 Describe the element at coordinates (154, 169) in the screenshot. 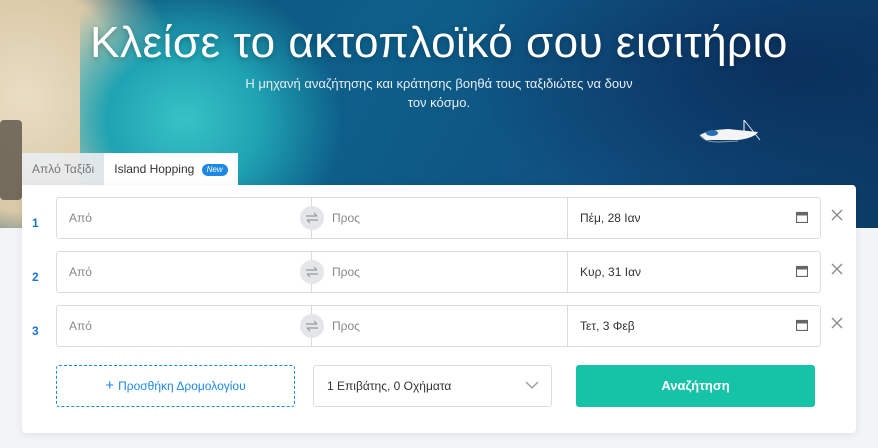

I see `tab-label: Island Hopping` at that location.